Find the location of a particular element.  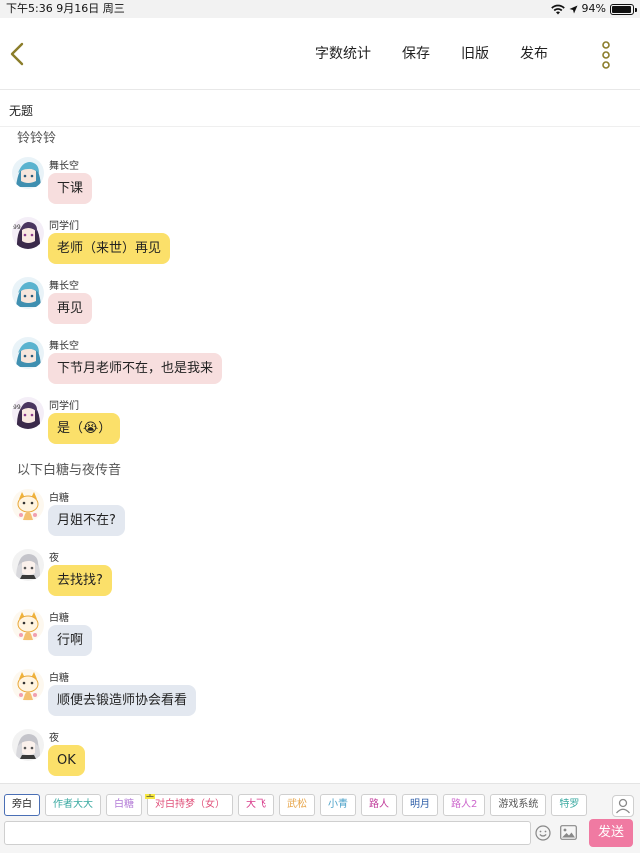

save-button: 保存 is located at coordinates (416, 53).